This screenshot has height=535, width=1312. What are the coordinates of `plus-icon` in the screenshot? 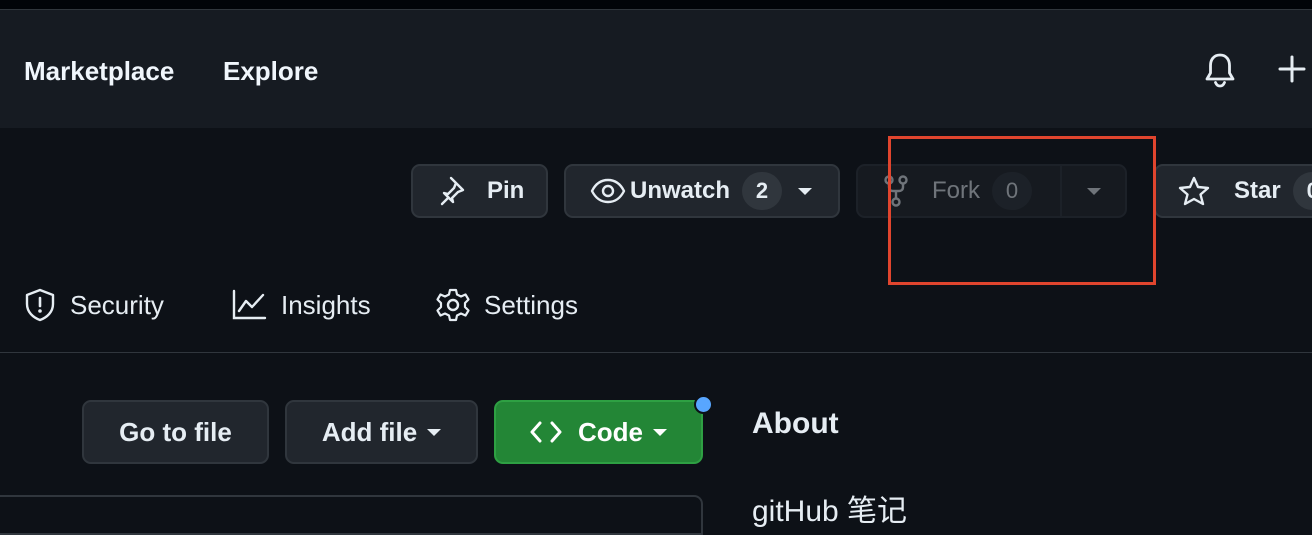 It's located at (1292, 71).